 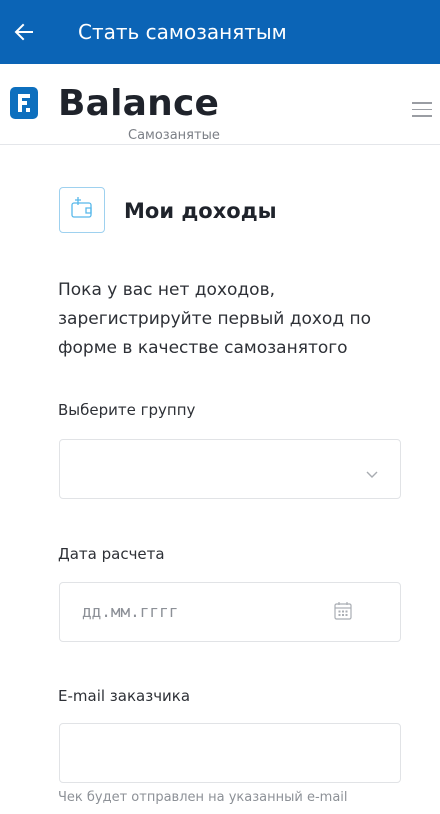 What do you see at coordinates (124, 696) in the screenshot?
I see `email-label: E-mail заказчика` at bounding box center [124, 696].